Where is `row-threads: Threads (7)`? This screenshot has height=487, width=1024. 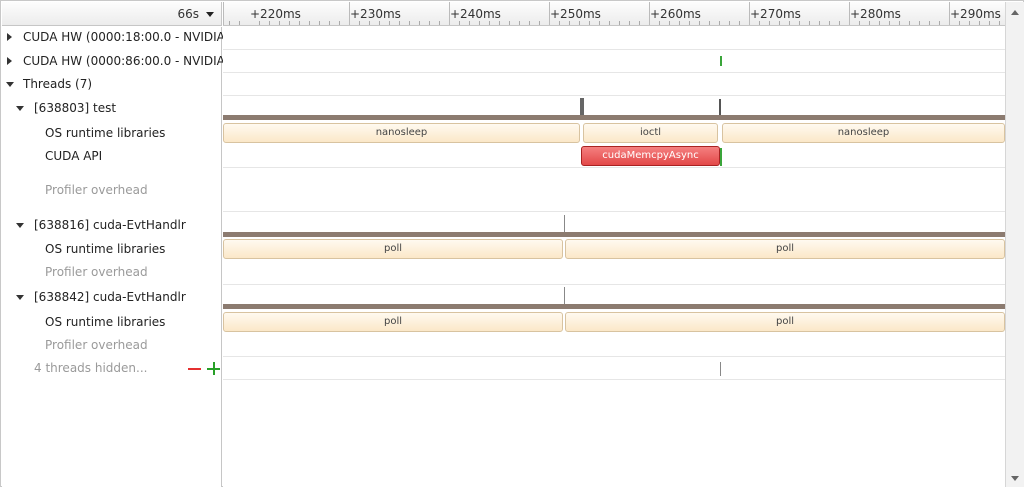
row-threads: Threads (7) is located at coordinates (57, 84).